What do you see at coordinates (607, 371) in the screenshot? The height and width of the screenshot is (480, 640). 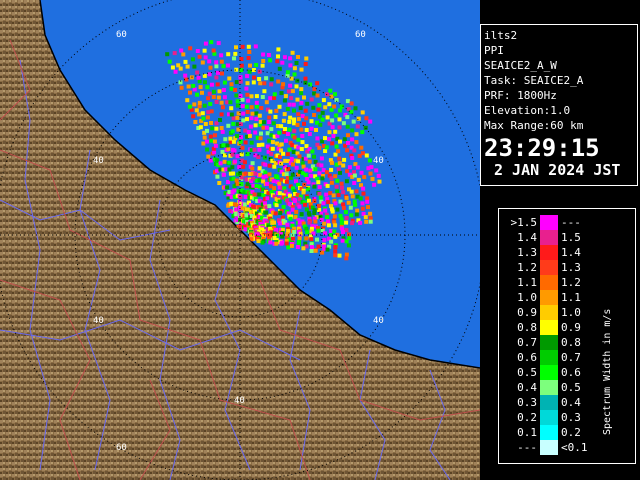 I see `legend-title: Spectrum Width in m/s` at bounding box center [607, 371].